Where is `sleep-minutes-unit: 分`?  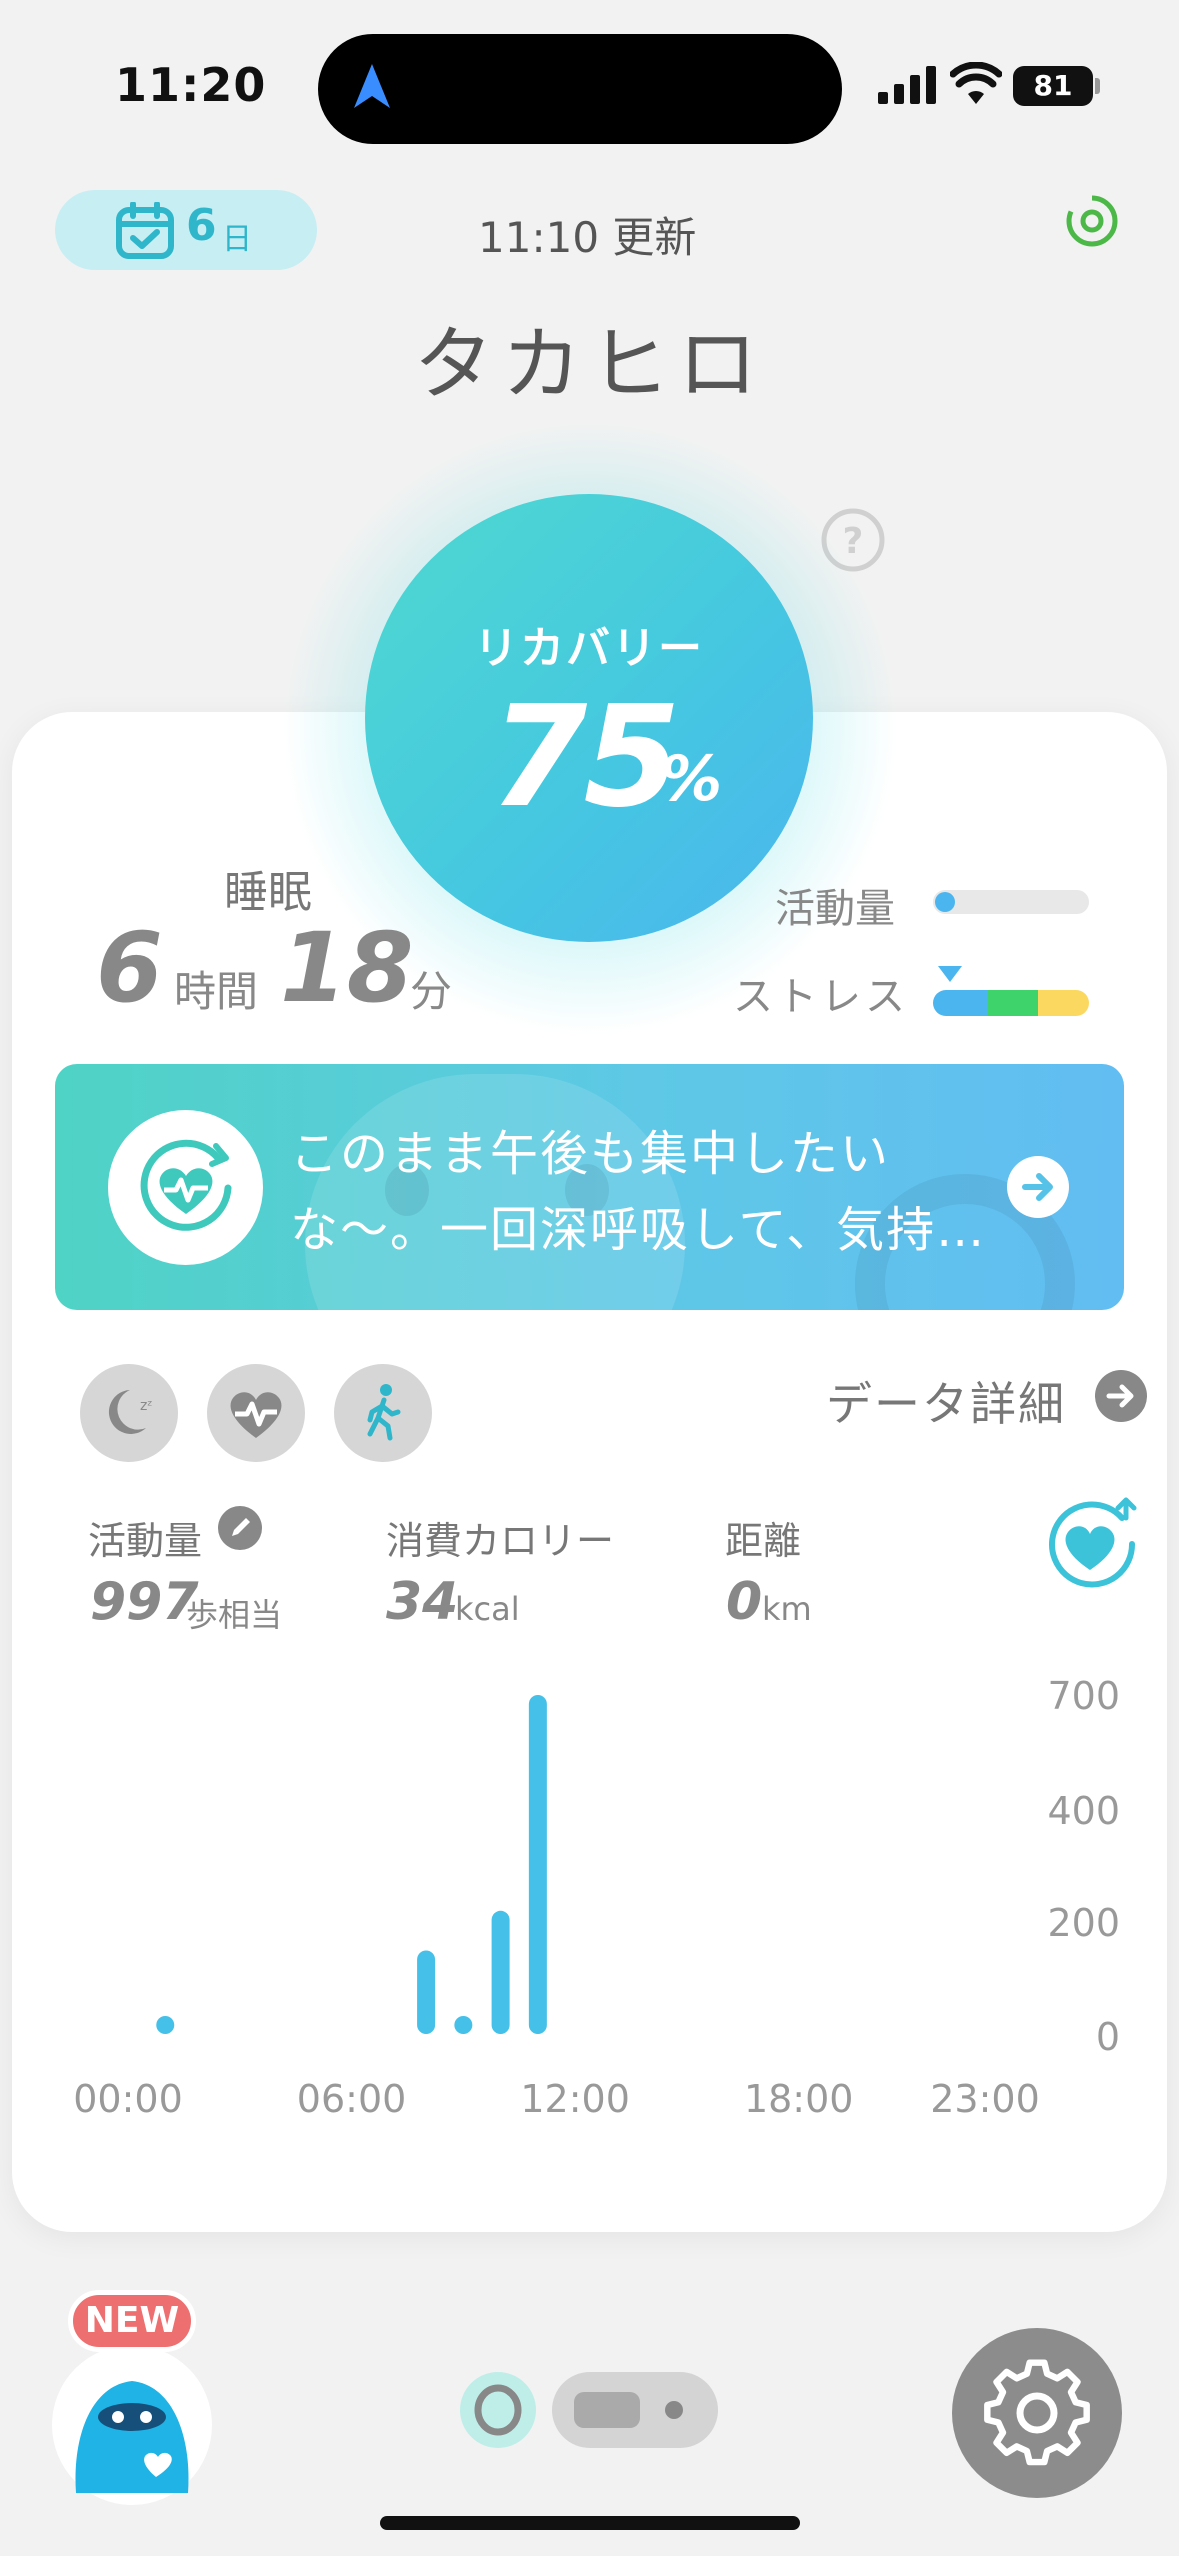 sleep-minutes-unit: 分 is located at coordinates (431, 991).